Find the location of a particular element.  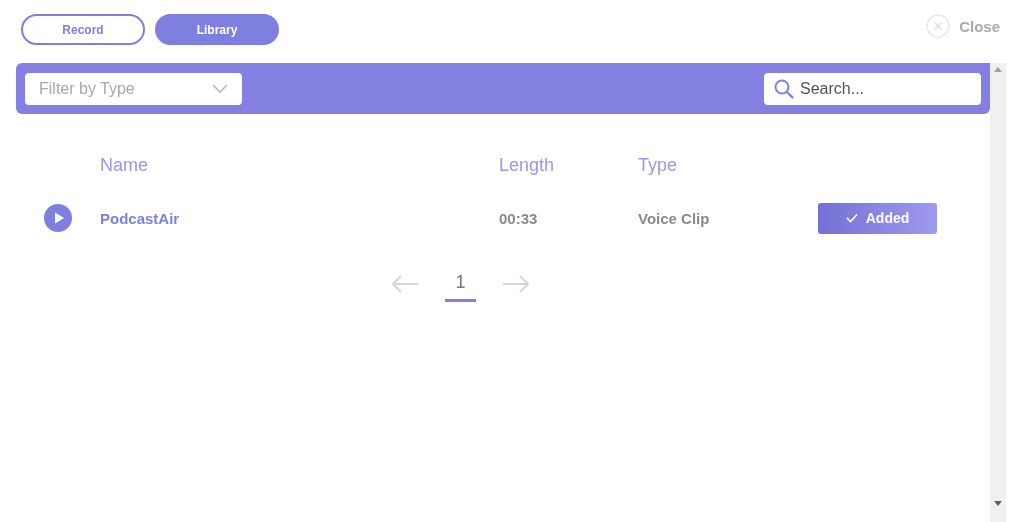

tab: Library is located at coordinates (217, 29).